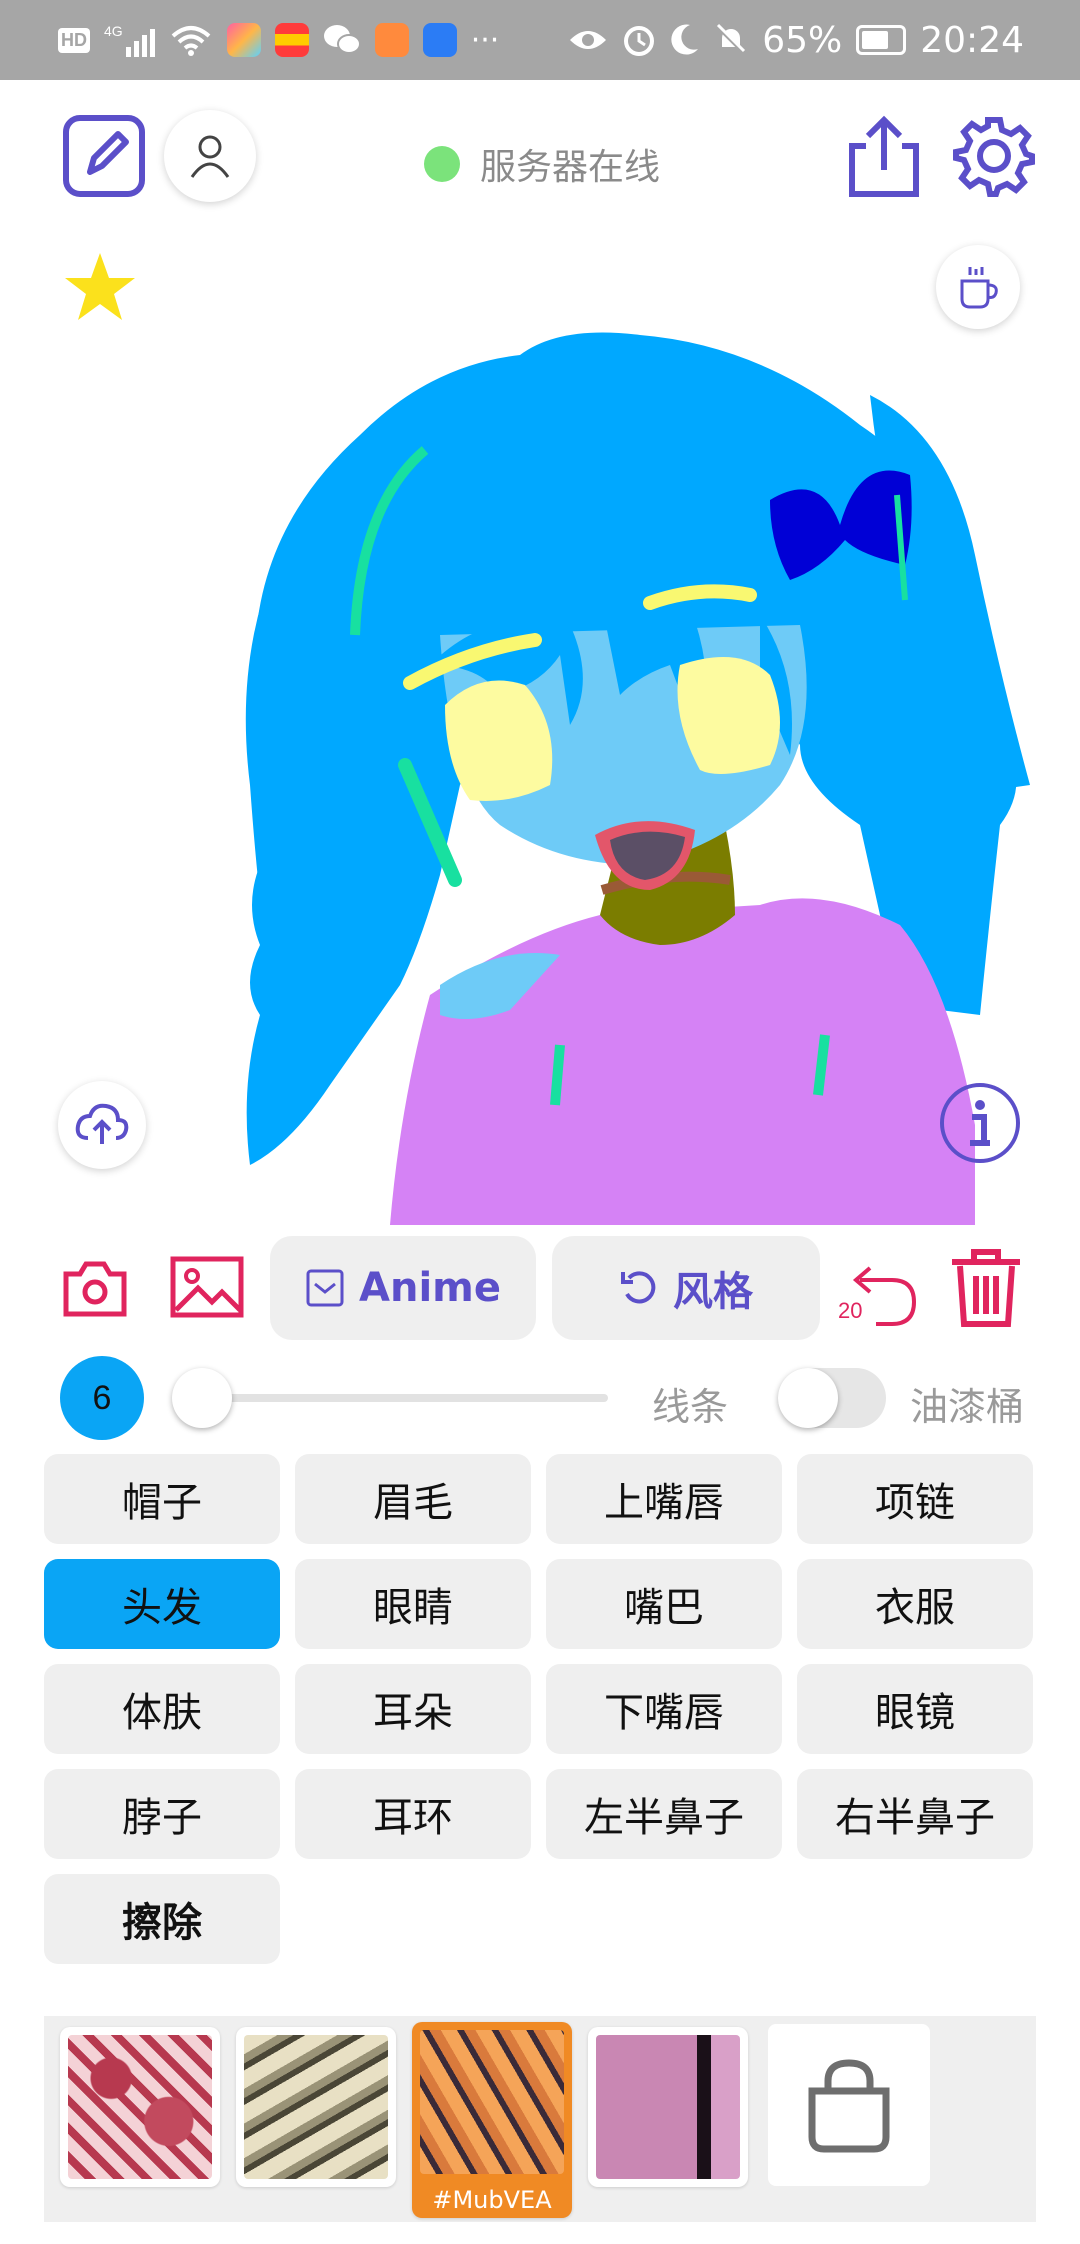 This screenshot has width=1080, height=2244. What do you see at coordinates (394, 1398) in the screenshot?
I see `brush-size-slider` at bounding box center [394, 1398].